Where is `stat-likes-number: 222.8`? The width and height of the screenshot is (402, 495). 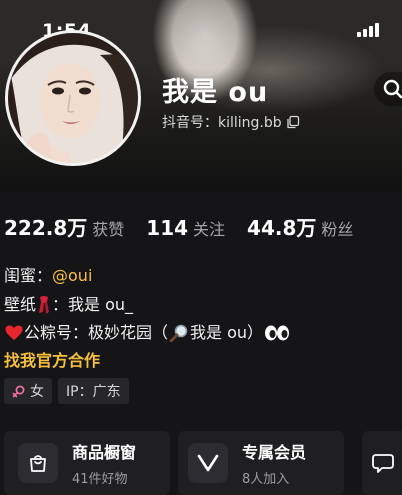
stat-likes-number: 222.8 is located at coordinates (36, 228).